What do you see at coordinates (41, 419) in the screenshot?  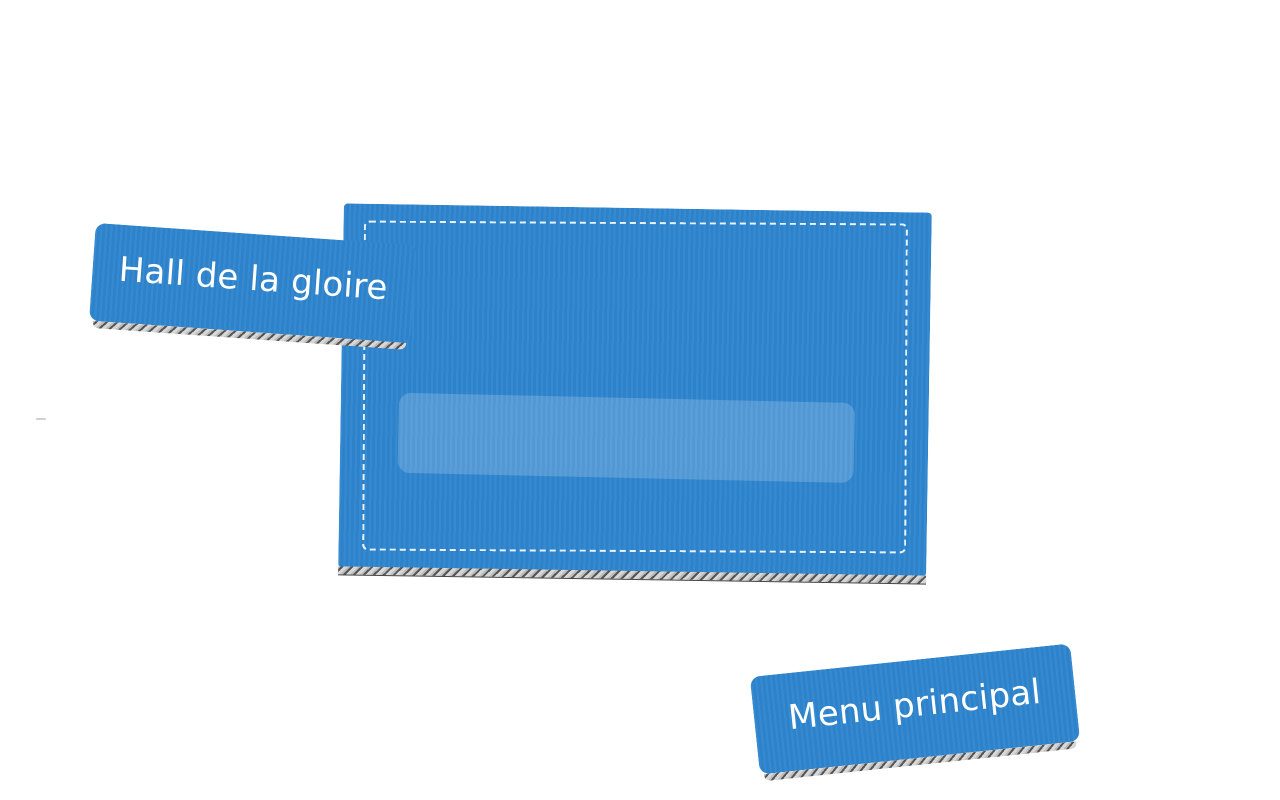 I see `stray-speck` at bounding box center [41, 419].